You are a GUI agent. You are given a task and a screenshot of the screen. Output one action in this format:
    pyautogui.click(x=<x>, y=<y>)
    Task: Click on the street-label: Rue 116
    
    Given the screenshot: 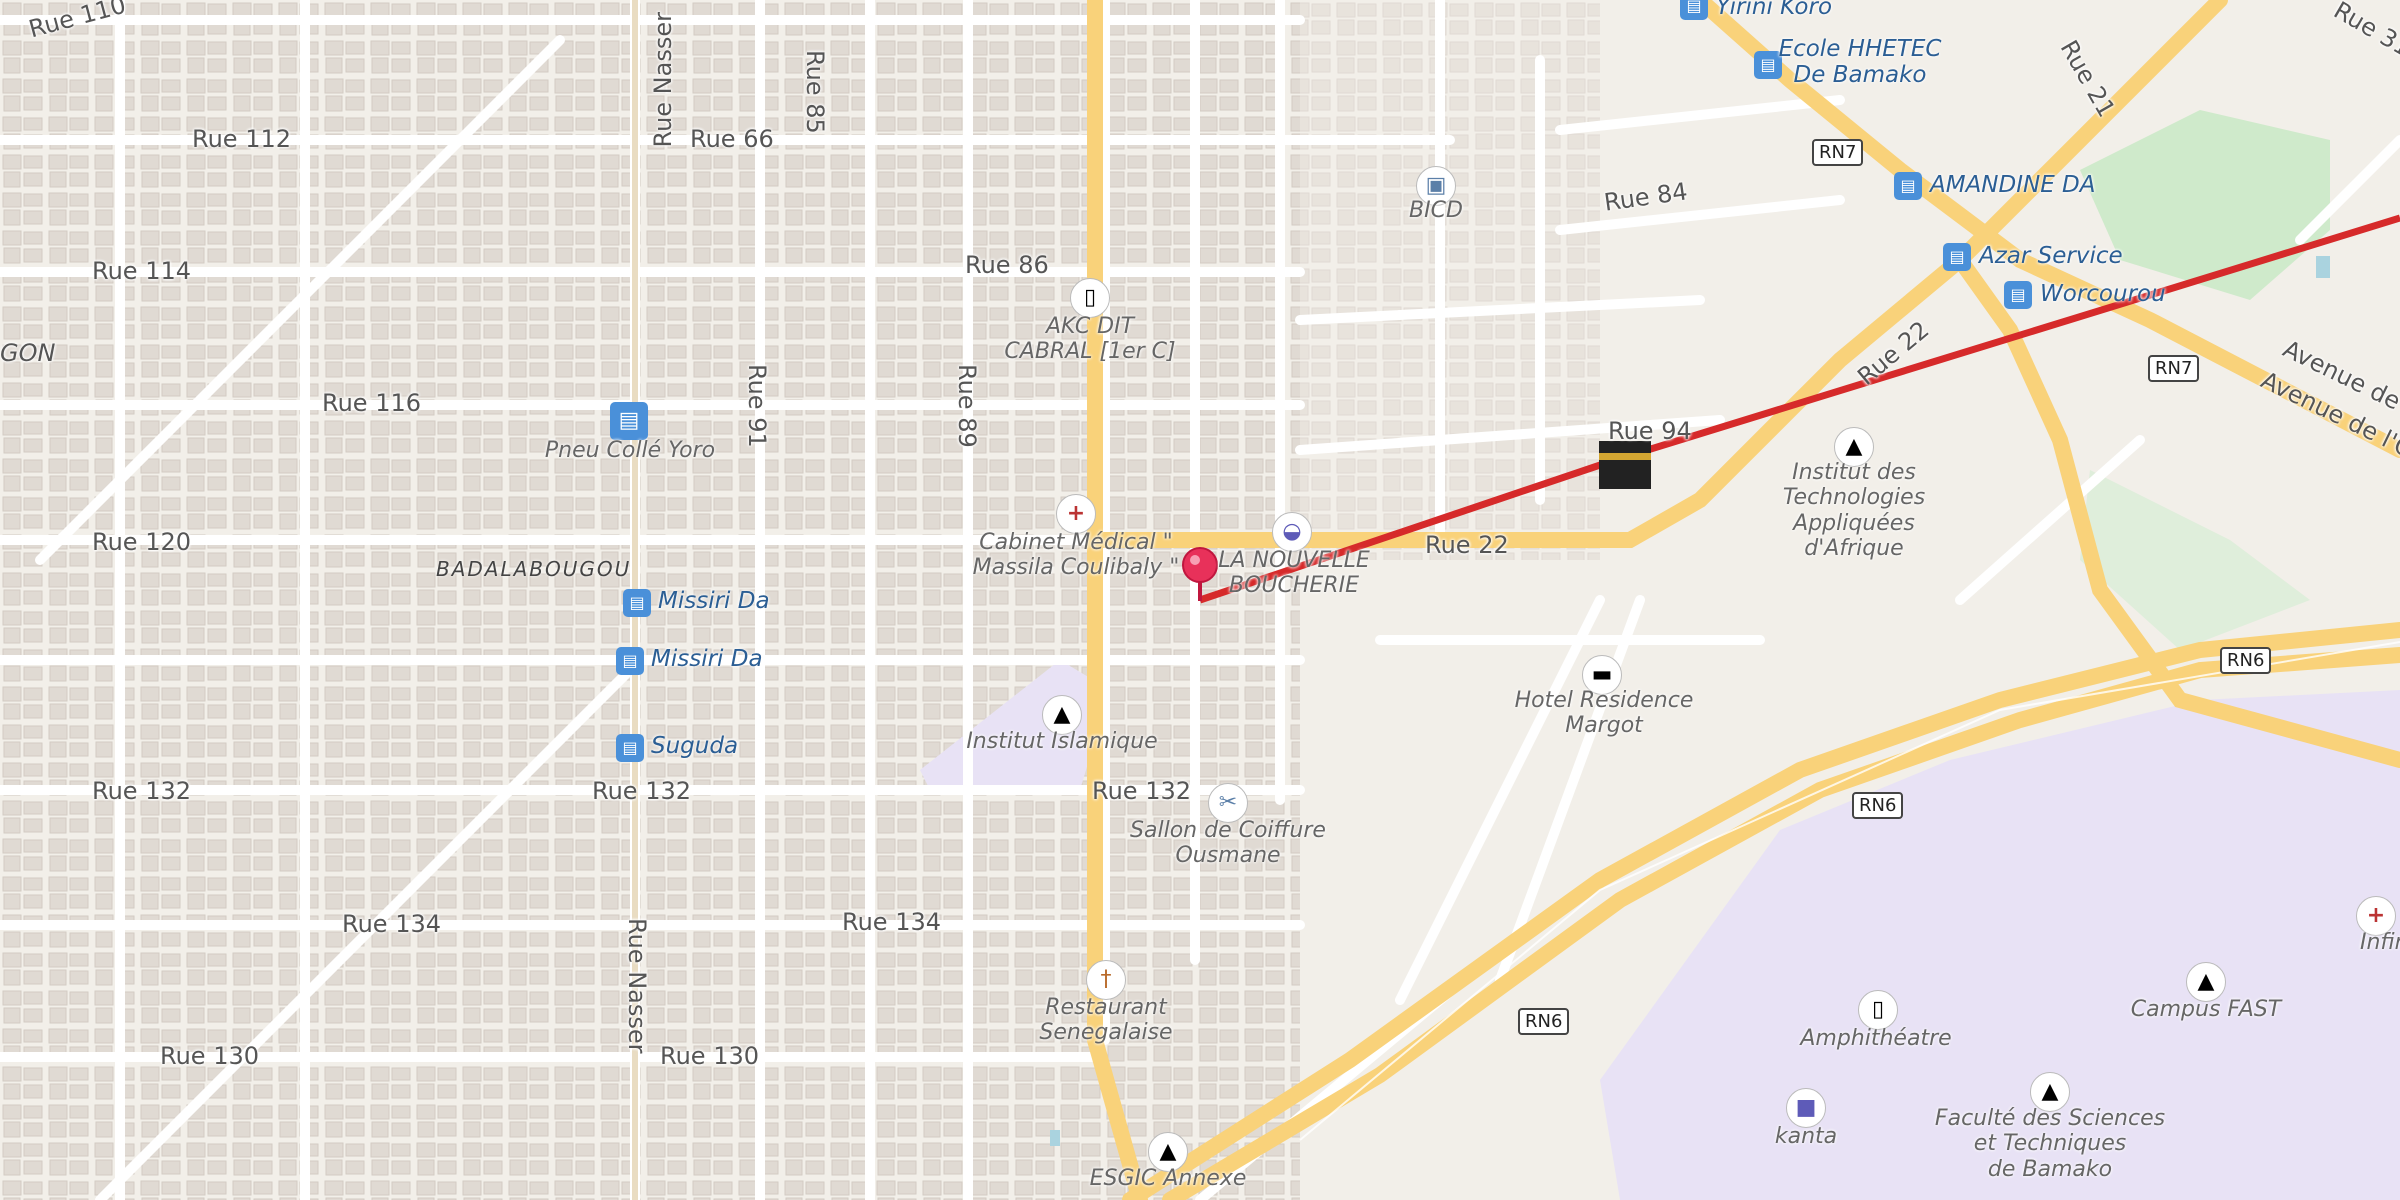 What is the action you would take?
    pyautogui.click(x=372, y=403)
    